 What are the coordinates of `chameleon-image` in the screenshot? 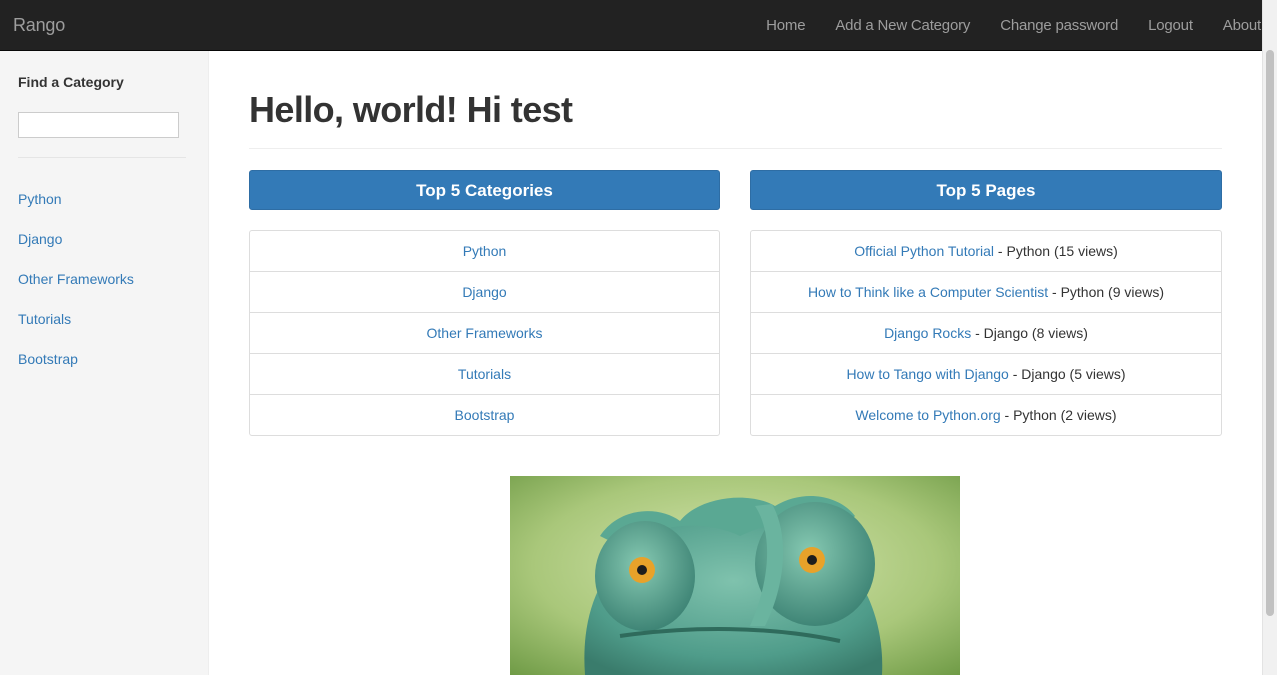 It's located at (735, 575).